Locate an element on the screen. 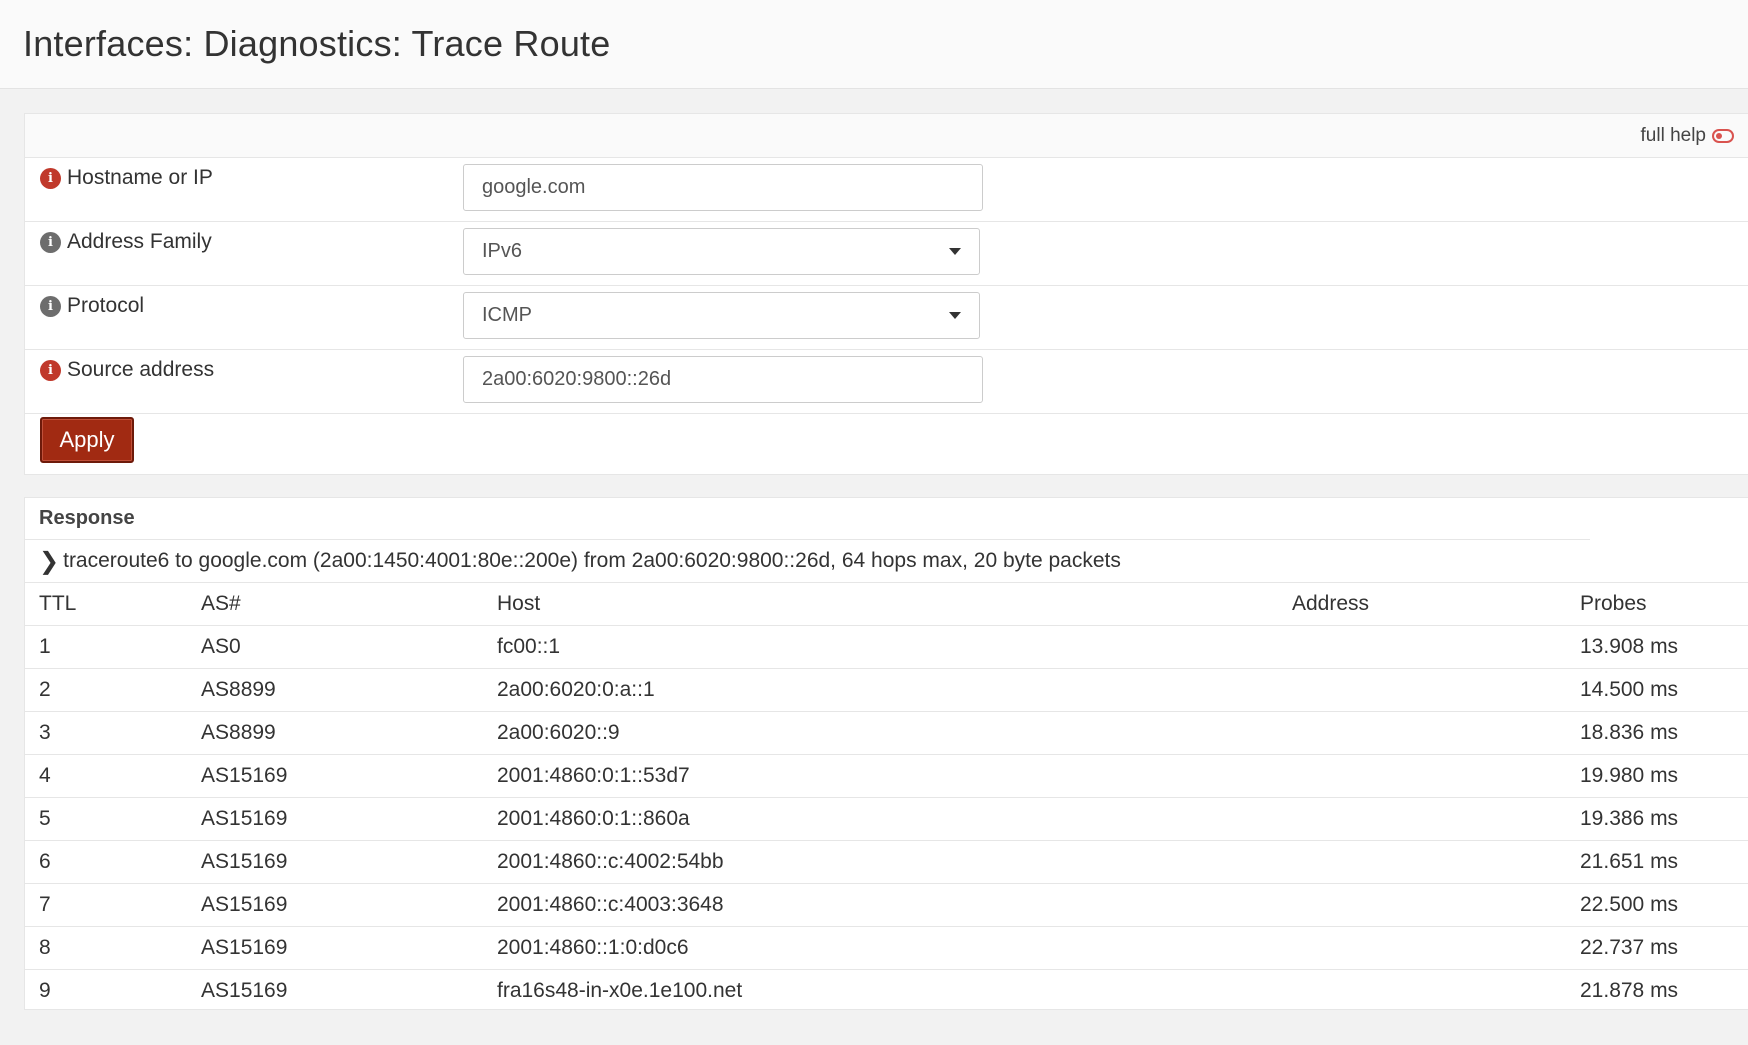 This screenshot has height=1045, width=1748. hostname-value: google.com is located at coordinates (534, 187).